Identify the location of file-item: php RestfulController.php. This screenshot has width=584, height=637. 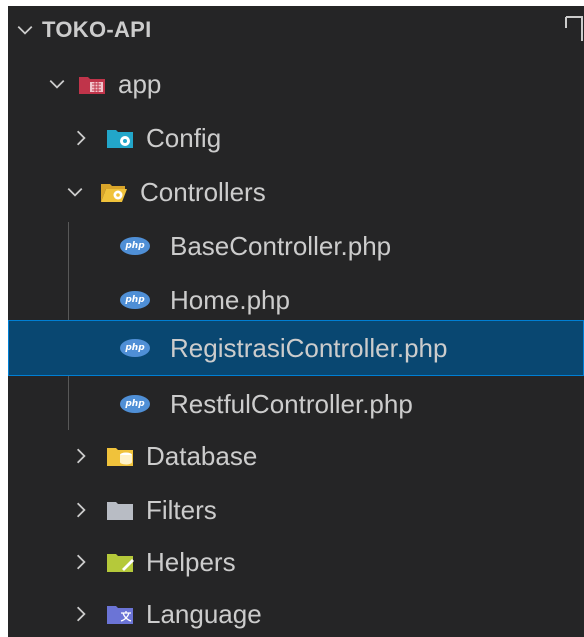
(296, 404).